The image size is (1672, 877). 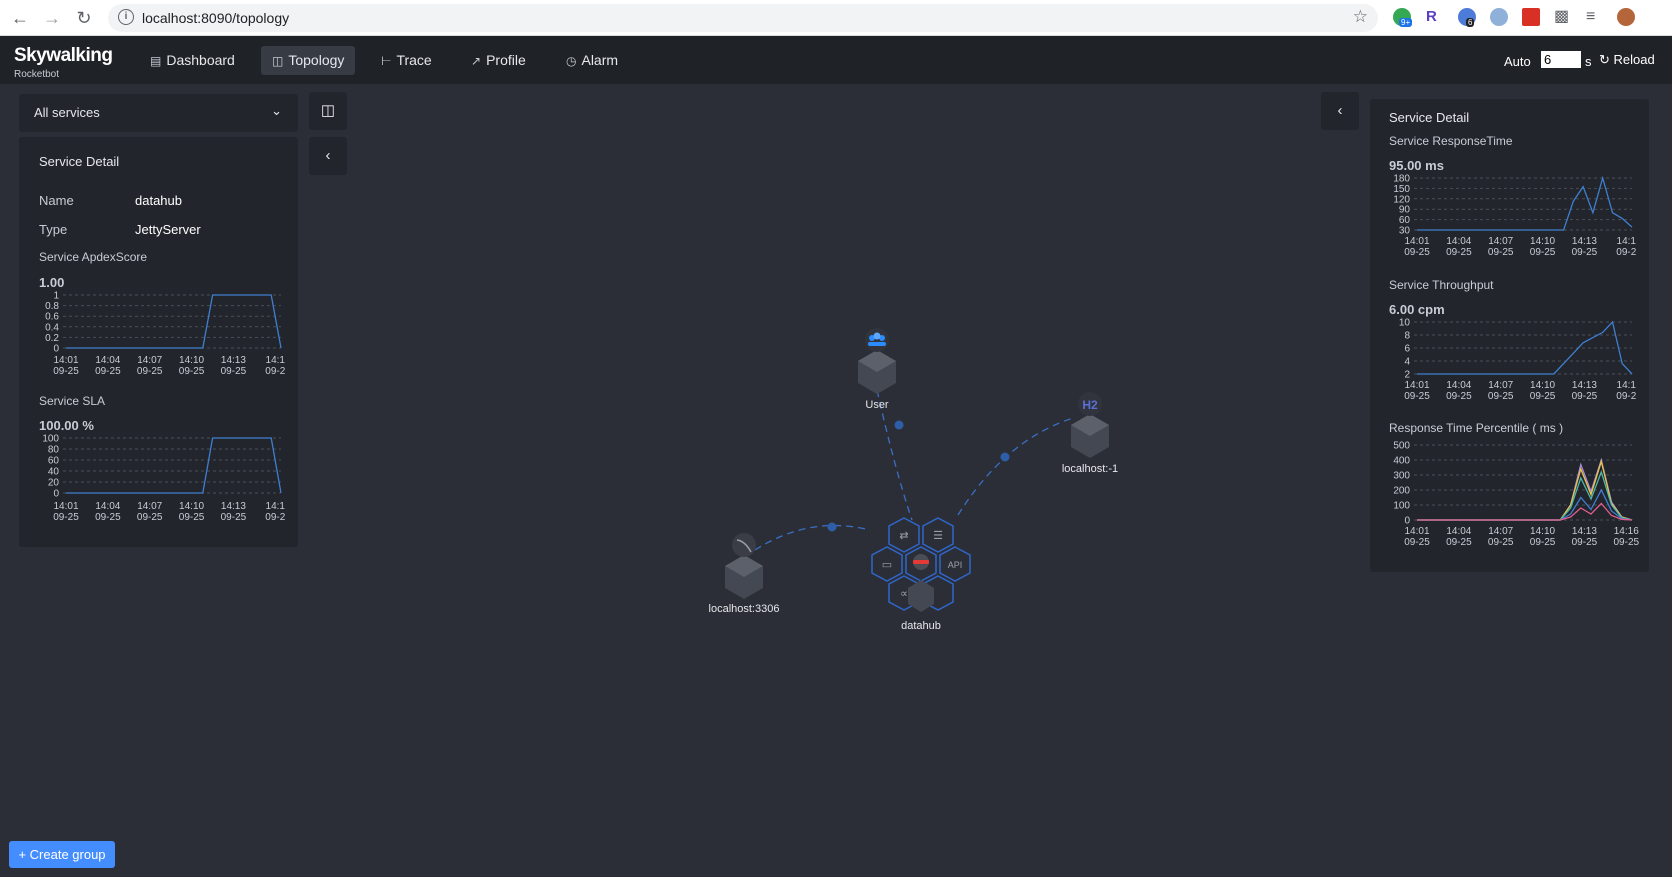 I want to click on y-tick-label: 6, so click(x=1407, y=349).